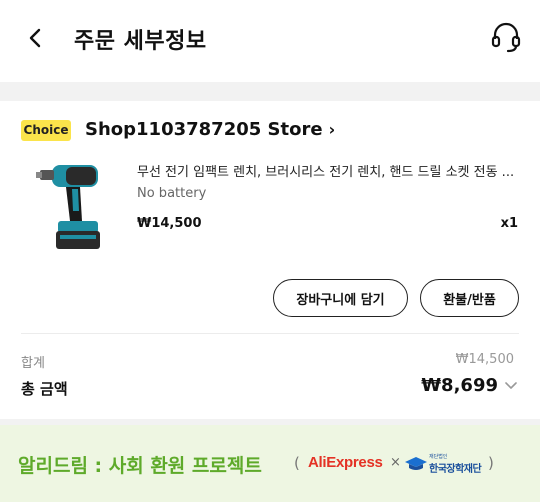  What do you see at coordinates (140, 41) in the screenshot?
I see `page-title: 주문 세부정보` at bounding box center [140, 41].